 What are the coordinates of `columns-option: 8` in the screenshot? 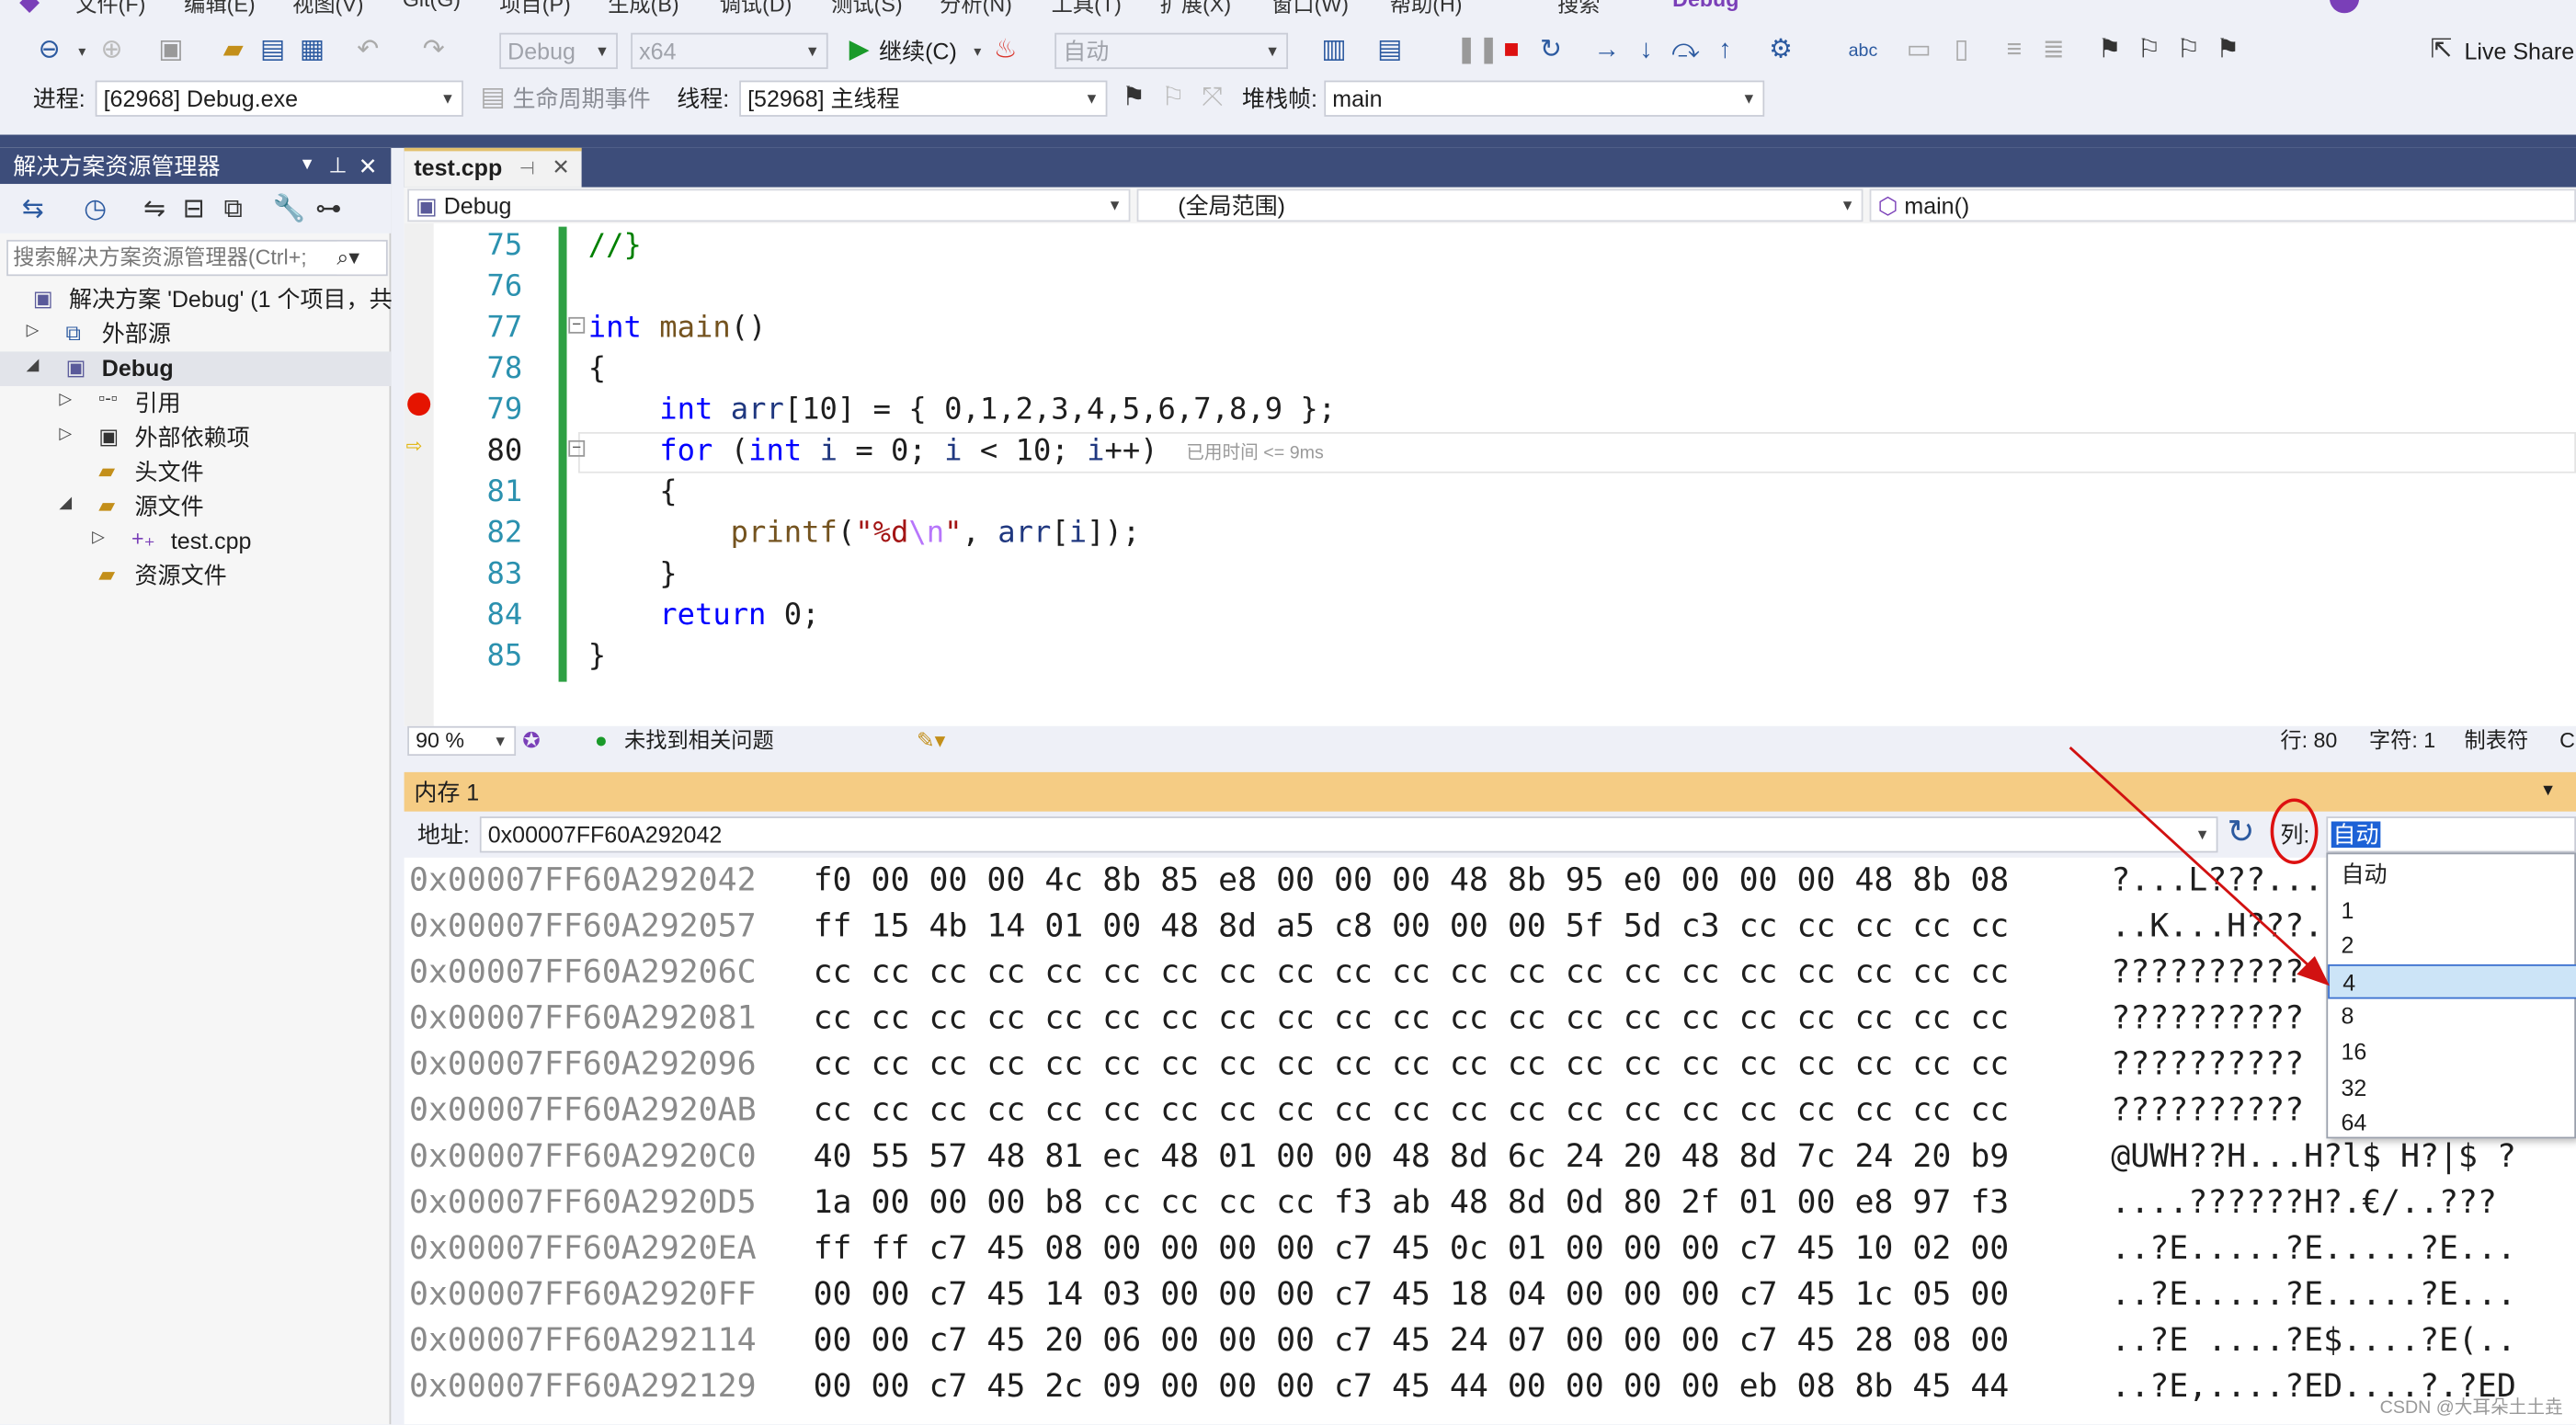 It's located at (2452, 1017).